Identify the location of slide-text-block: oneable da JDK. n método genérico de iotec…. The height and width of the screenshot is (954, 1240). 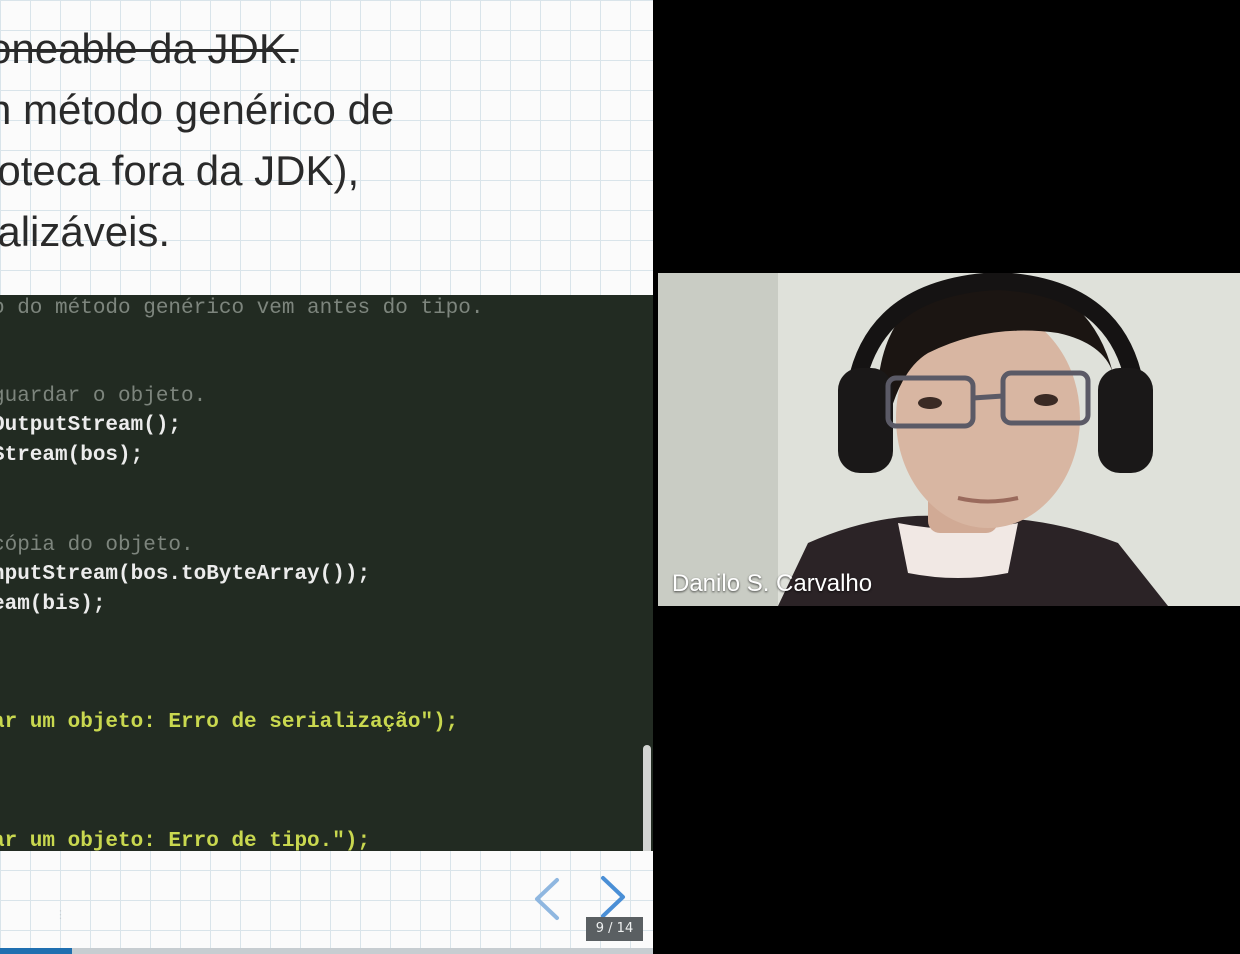
(320, 144).